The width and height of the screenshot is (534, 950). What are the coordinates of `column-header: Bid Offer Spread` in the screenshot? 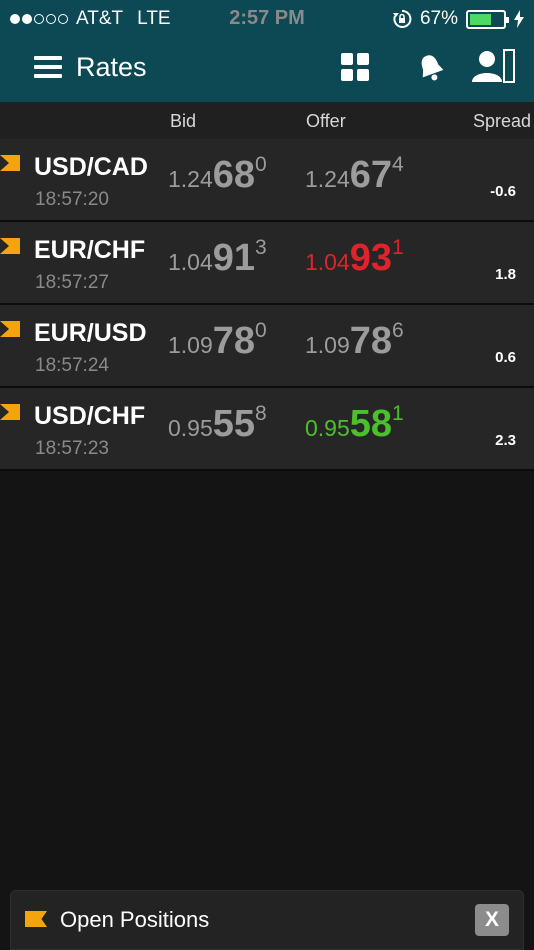 It's located at (267, 120).